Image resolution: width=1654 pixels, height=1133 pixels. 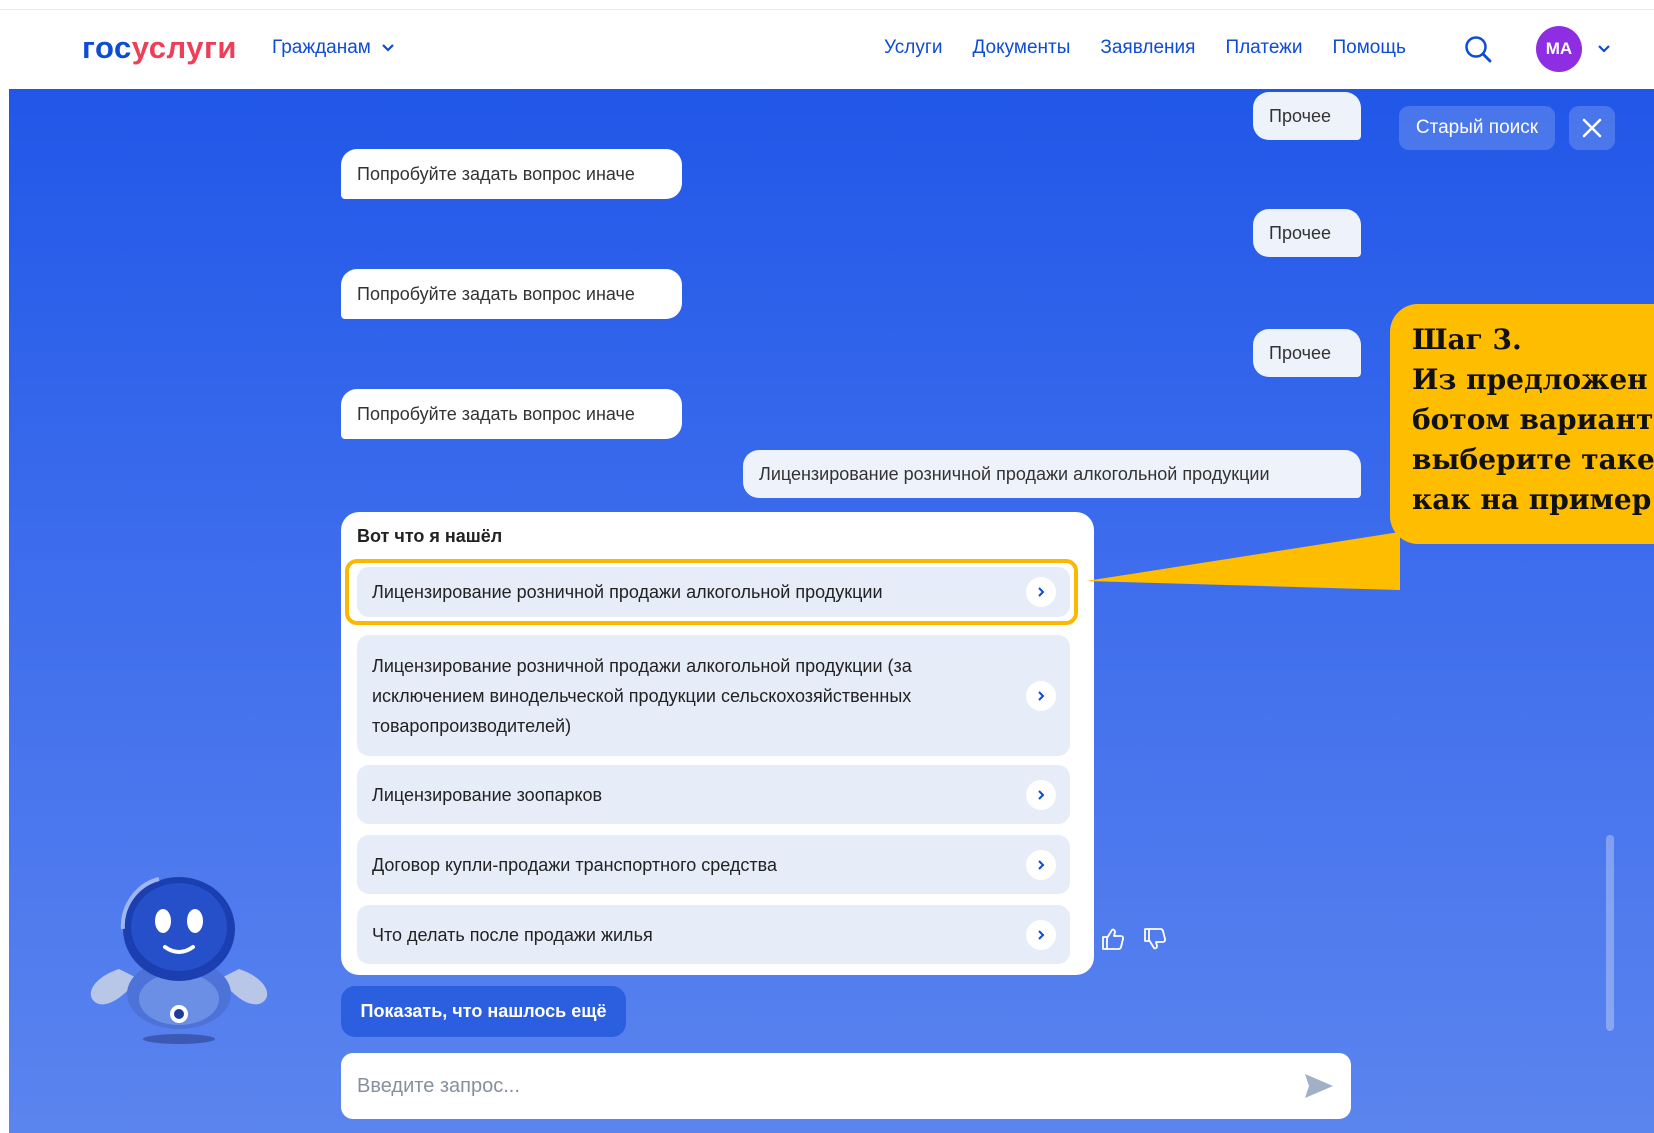 What do you see at coordinates (913, 48) in the screenshot?
I see `nav-services: Услуги` at bounding box center [913, 48].